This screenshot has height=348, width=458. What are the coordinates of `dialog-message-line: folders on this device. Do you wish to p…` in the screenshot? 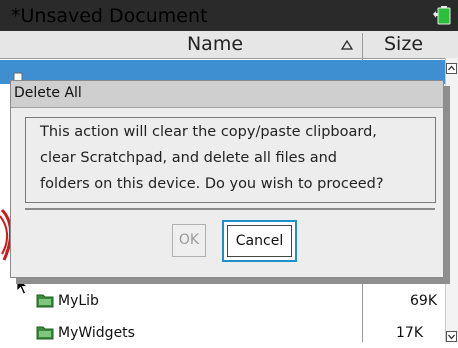 It's located at (212, 184).